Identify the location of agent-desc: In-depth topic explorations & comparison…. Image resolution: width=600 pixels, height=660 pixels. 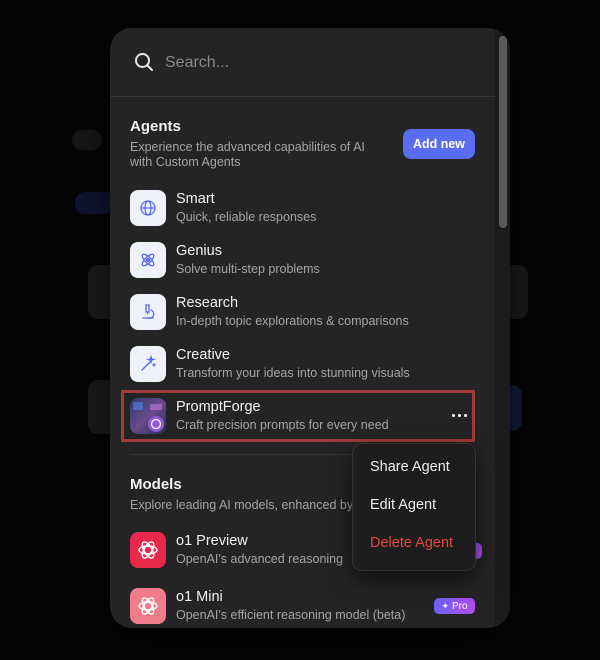
(292, 321).